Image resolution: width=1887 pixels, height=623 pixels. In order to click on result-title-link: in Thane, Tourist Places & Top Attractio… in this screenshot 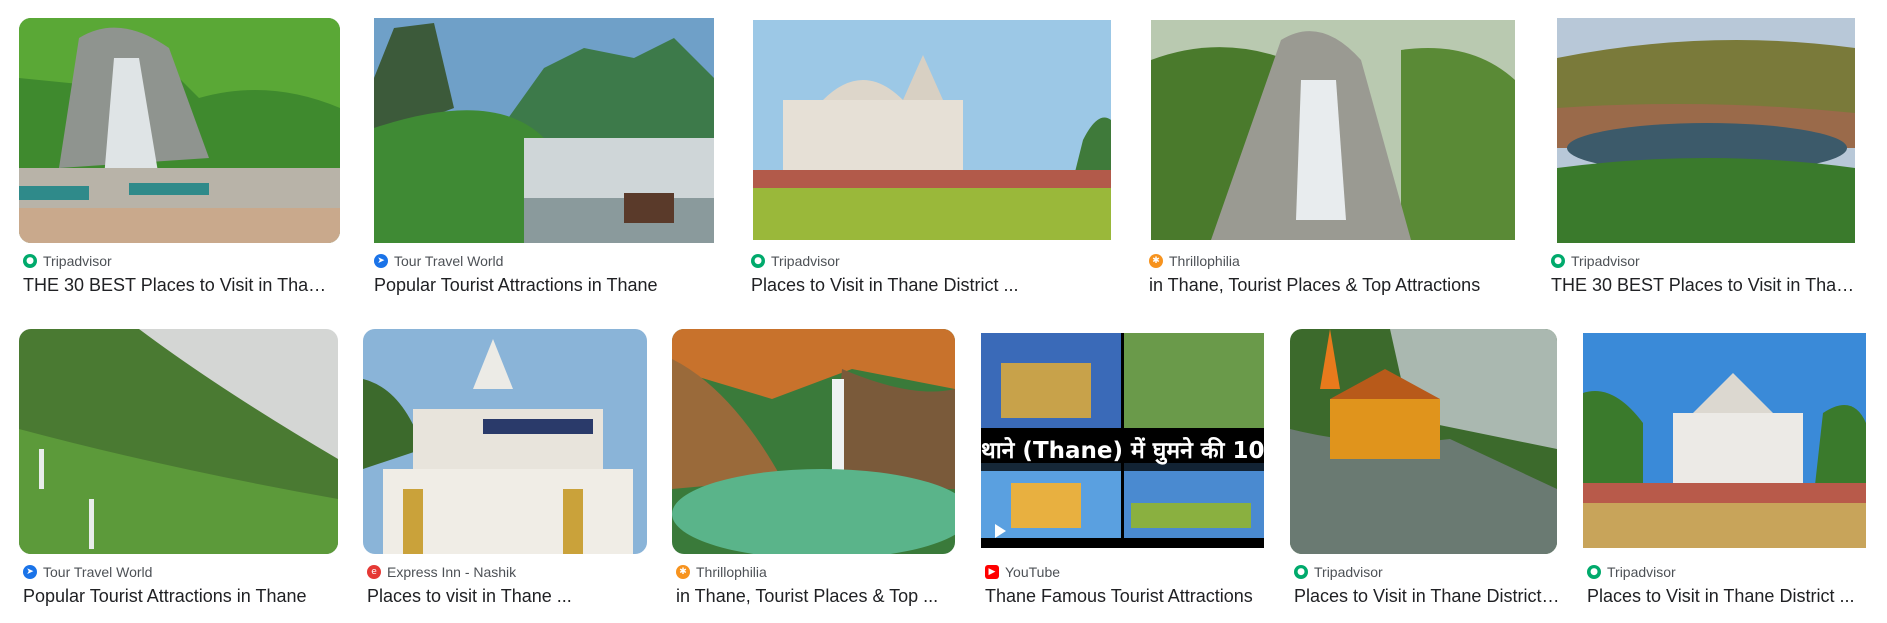, I will do `click(1331, 285)`.